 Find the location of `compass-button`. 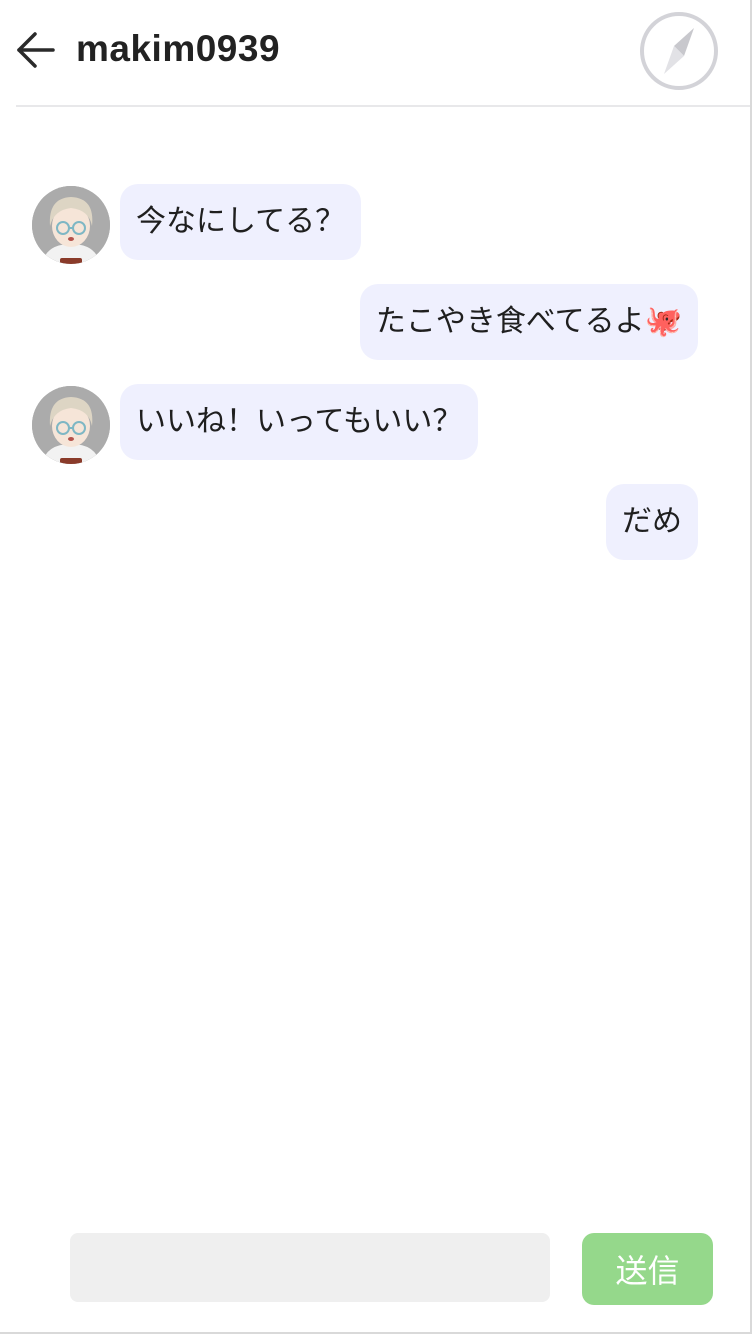

compass-button is located at coordinates (679, 51).